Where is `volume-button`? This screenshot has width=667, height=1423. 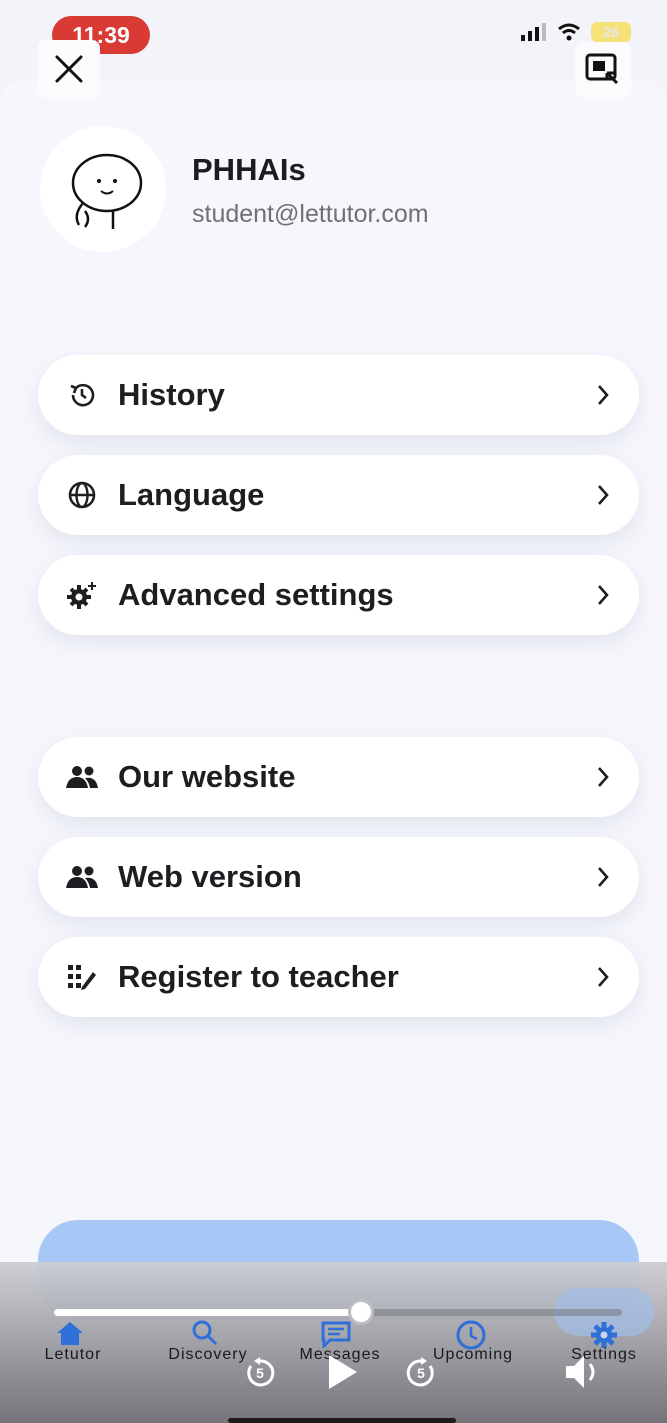 volume-button is located at coordinates (583, 1372).